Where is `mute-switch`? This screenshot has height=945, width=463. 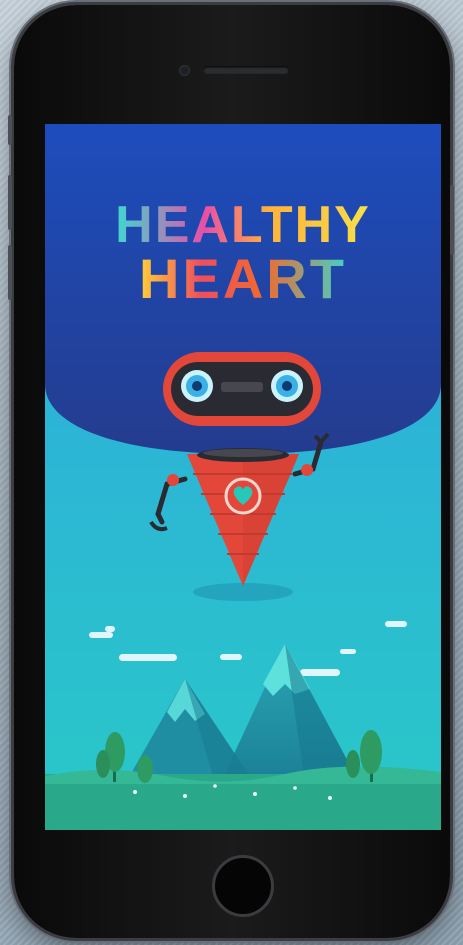 mute-switch is located at coordinates (10, 130).